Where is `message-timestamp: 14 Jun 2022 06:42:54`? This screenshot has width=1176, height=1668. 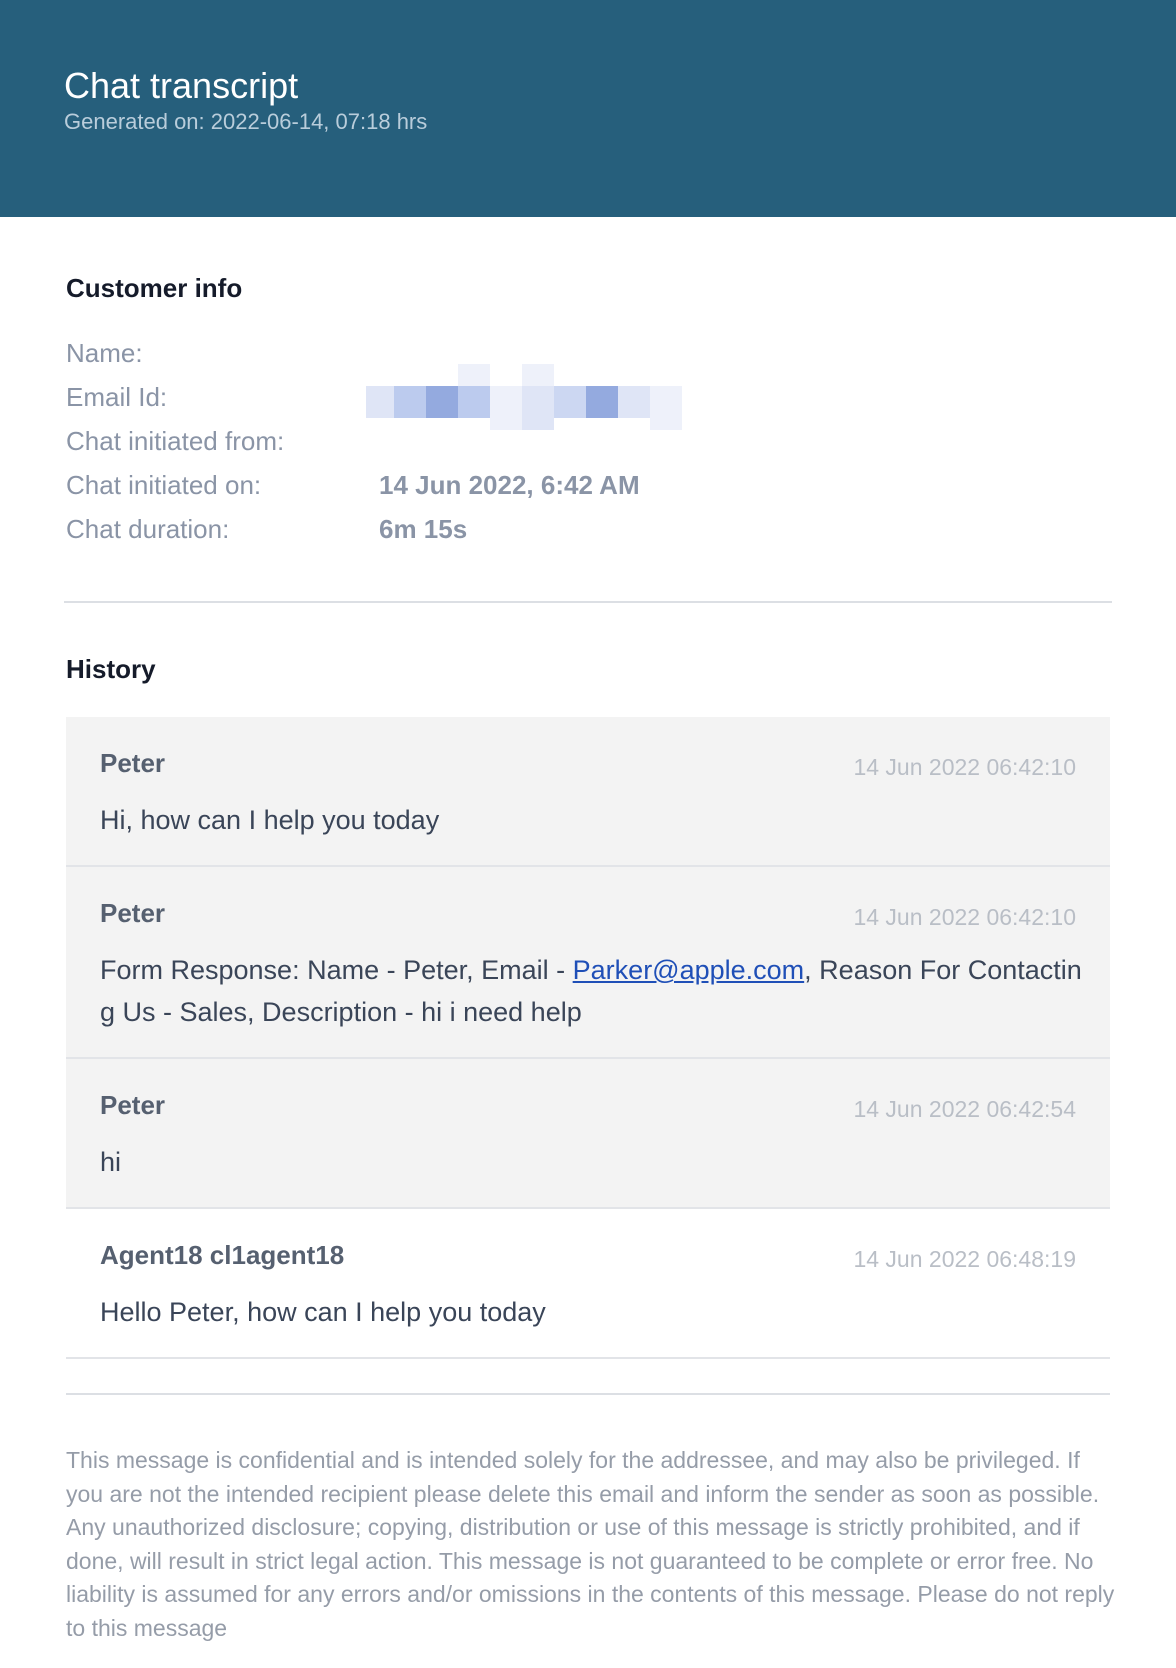
message-timestamp: 14 Jun 2022 06:42:54 is located at coordinates (964, 1109).